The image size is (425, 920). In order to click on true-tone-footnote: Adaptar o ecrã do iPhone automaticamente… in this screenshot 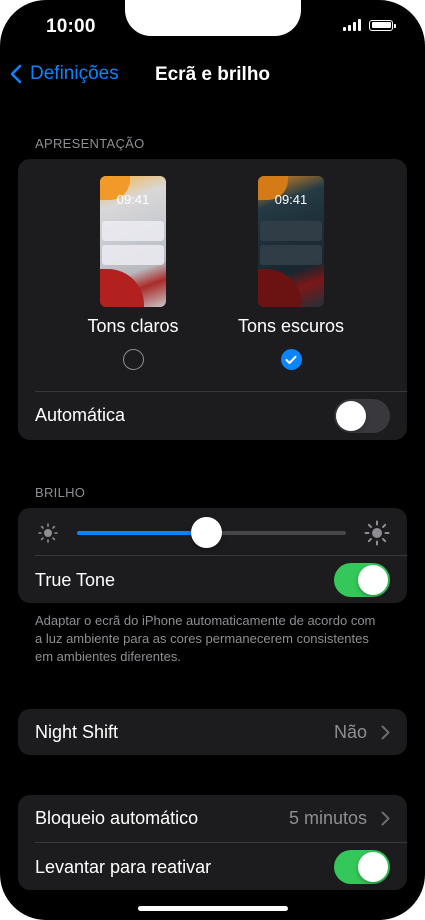, I will do `click(205, 638)`.